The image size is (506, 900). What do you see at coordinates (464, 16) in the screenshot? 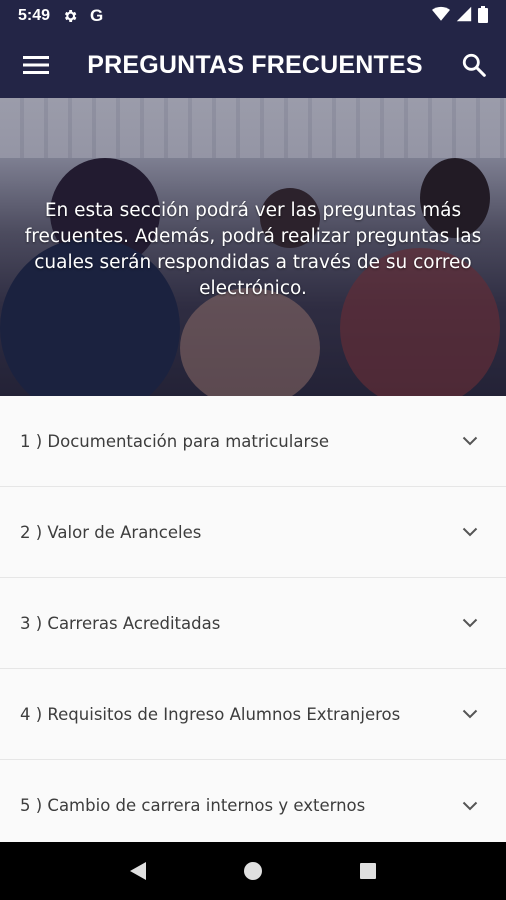
I see `signal-icon` at bounding box center [464, 16].